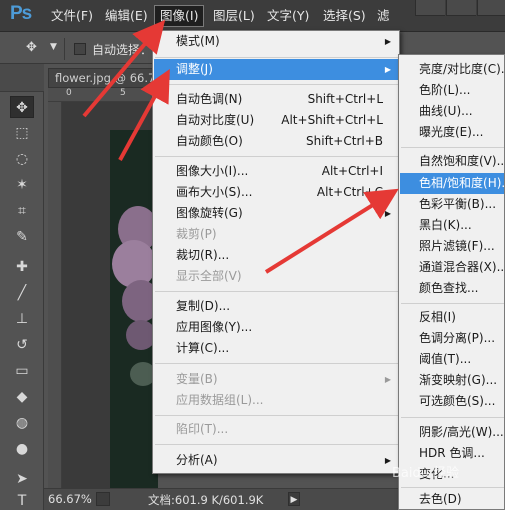 The width and height of the screenshot is (505, 510). What do you see at coordinates (22, 267) in the screenshot?
I see `healing-brush-tool-icon: ✚` at bounding box center [22, 267].